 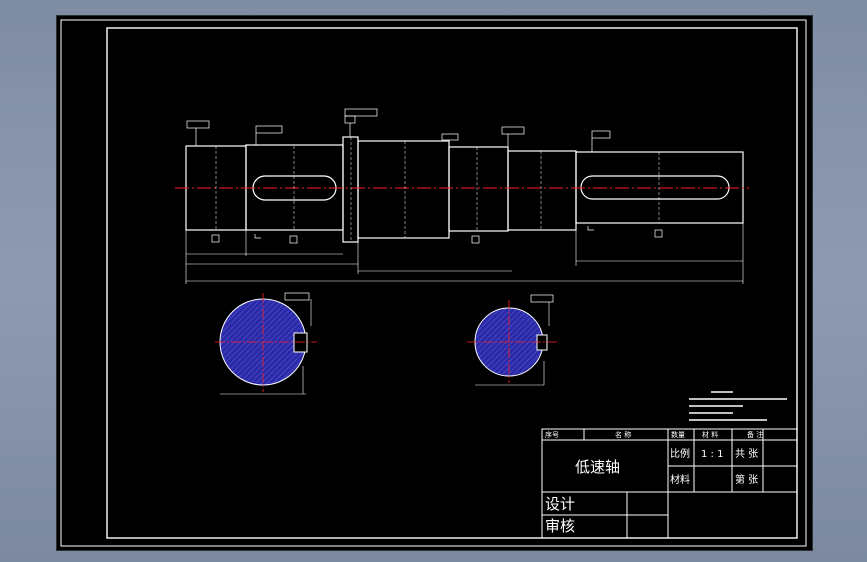 What do you see at coordinates (710, 434) in the screenshot?
I see `header-material: 材 料` at bounding box center [710, 434].